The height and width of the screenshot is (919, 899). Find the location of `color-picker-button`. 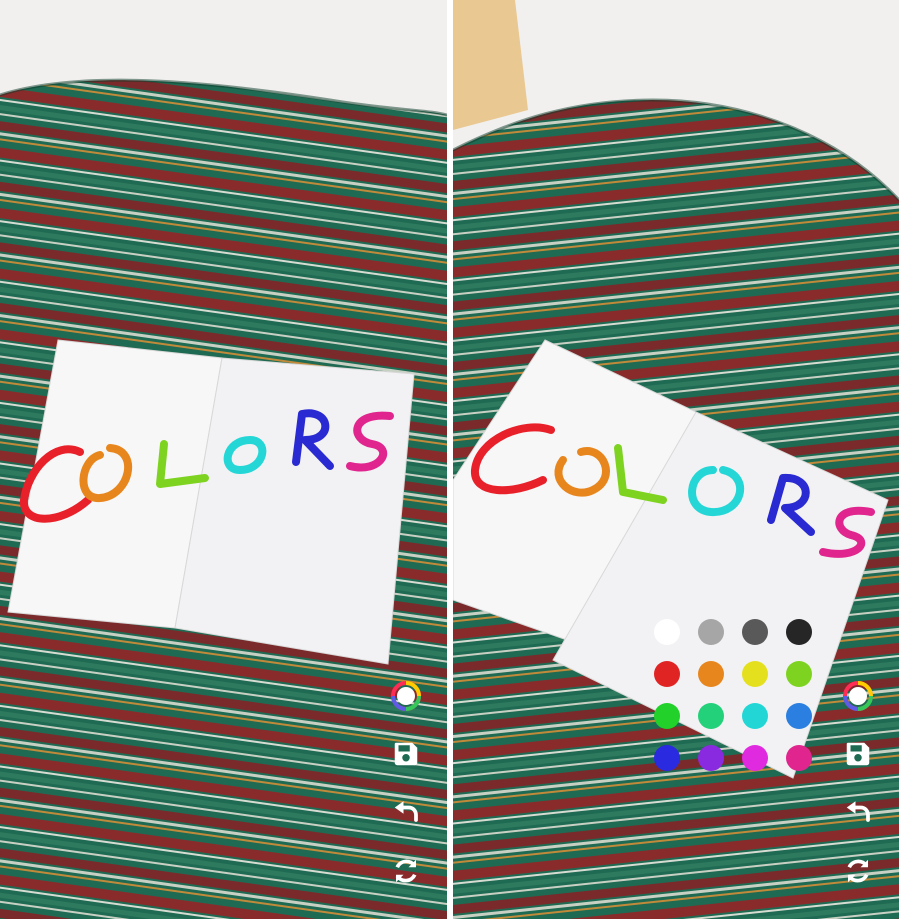

color-picker-button is located at coordinates (406, 696).